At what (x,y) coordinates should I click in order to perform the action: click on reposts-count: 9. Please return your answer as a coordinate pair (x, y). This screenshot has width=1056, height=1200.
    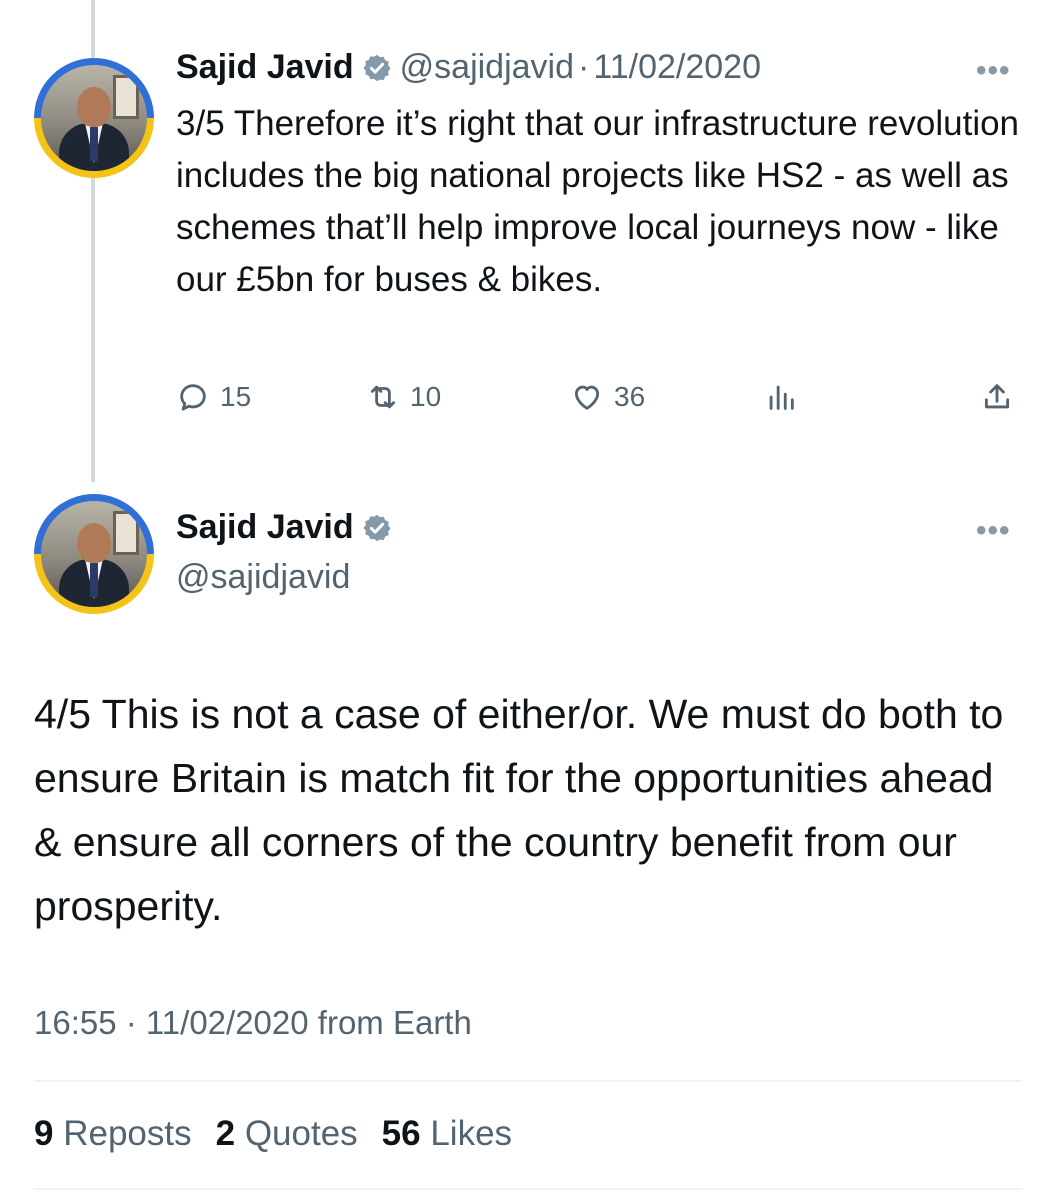
    Looking at the image, I should click on (44, 1133).